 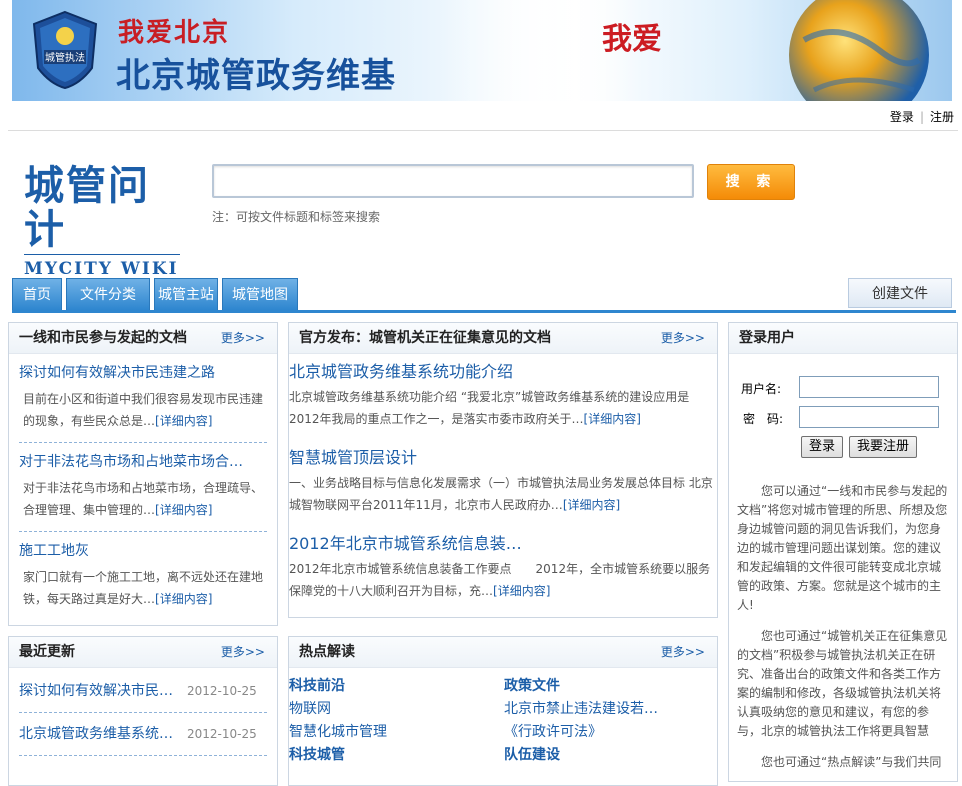 I want to click on panel-title: 最近更新 更多>>, so click(x=143, y=652).